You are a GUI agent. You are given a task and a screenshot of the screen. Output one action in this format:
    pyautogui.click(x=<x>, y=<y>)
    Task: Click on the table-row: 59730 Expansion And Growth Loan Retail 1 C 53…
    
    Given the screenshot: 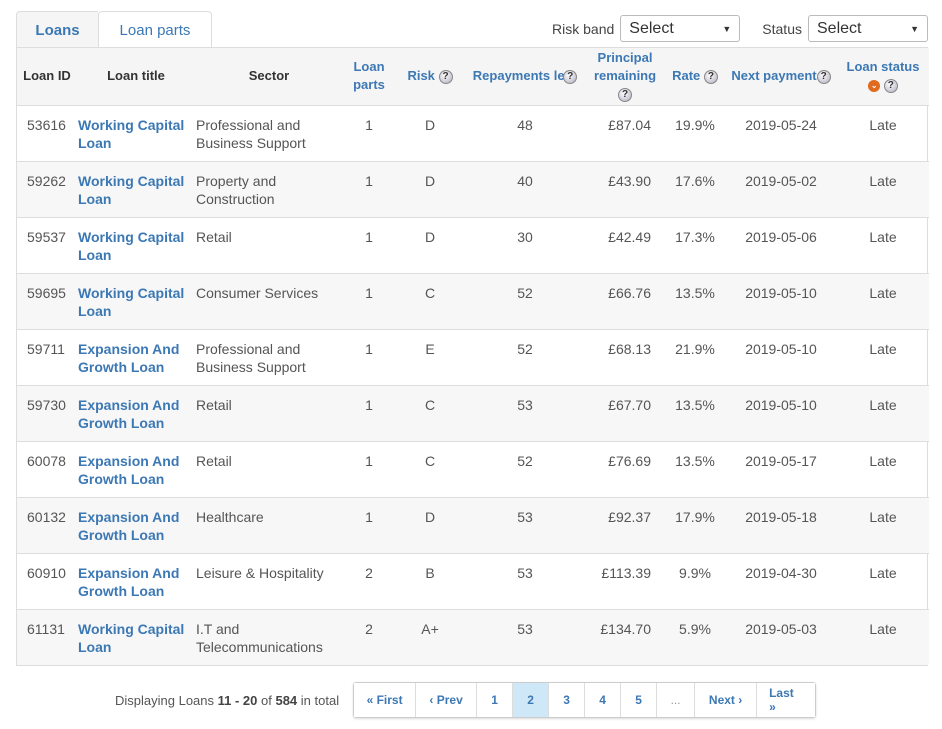 What is the action you would take?
    pyautogui.click(x=473, y=413)
    